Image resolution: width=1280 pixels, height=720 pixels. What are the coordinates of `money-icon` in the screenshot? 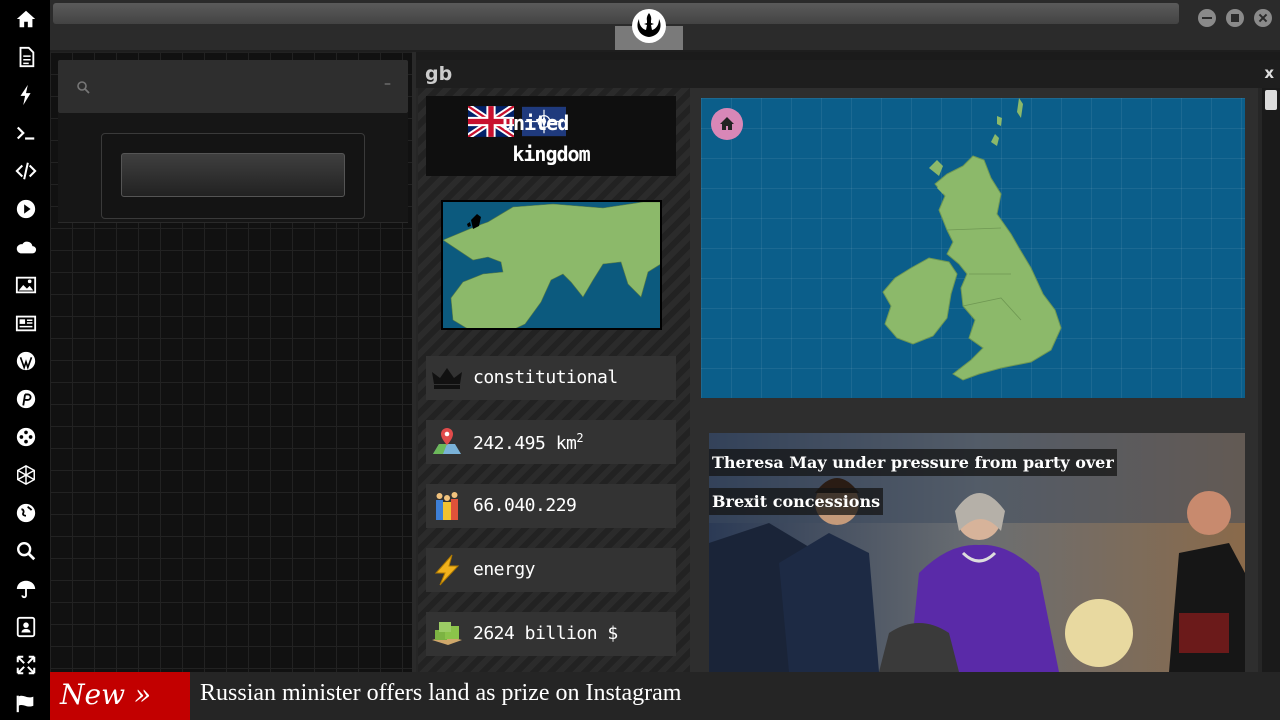 It's located at (447, 633).